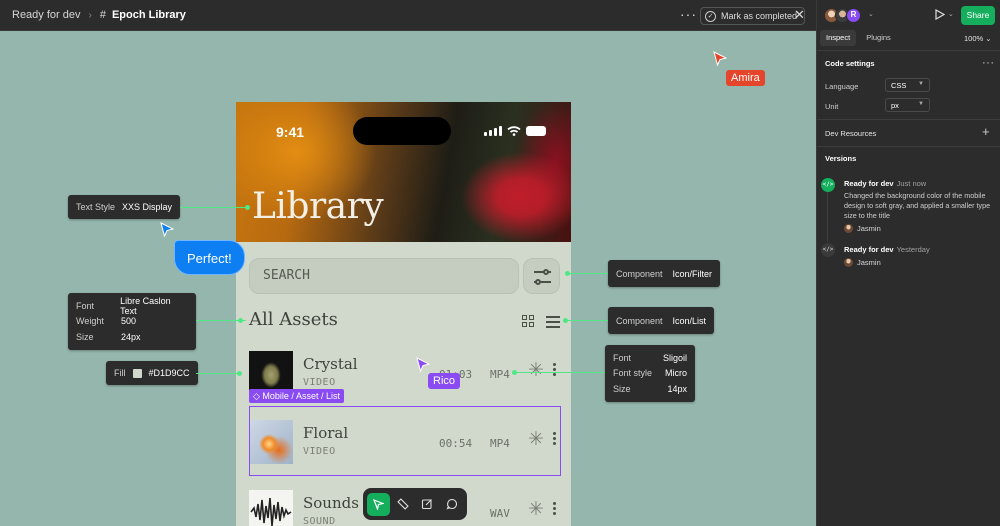 This screenshot has width=1000, height=526. Describe the element at coordinates (869, 228) in the screenshot. I see `version-author-name: Jasmin` at that location.